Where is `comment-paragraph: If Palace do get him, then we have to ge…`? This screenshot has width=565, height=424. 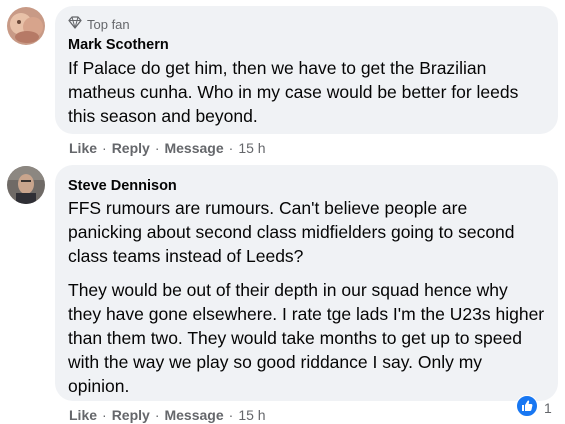 comment-paragraph: If Palace do get him, then we have to ge… is located at coordinates (293, 92).